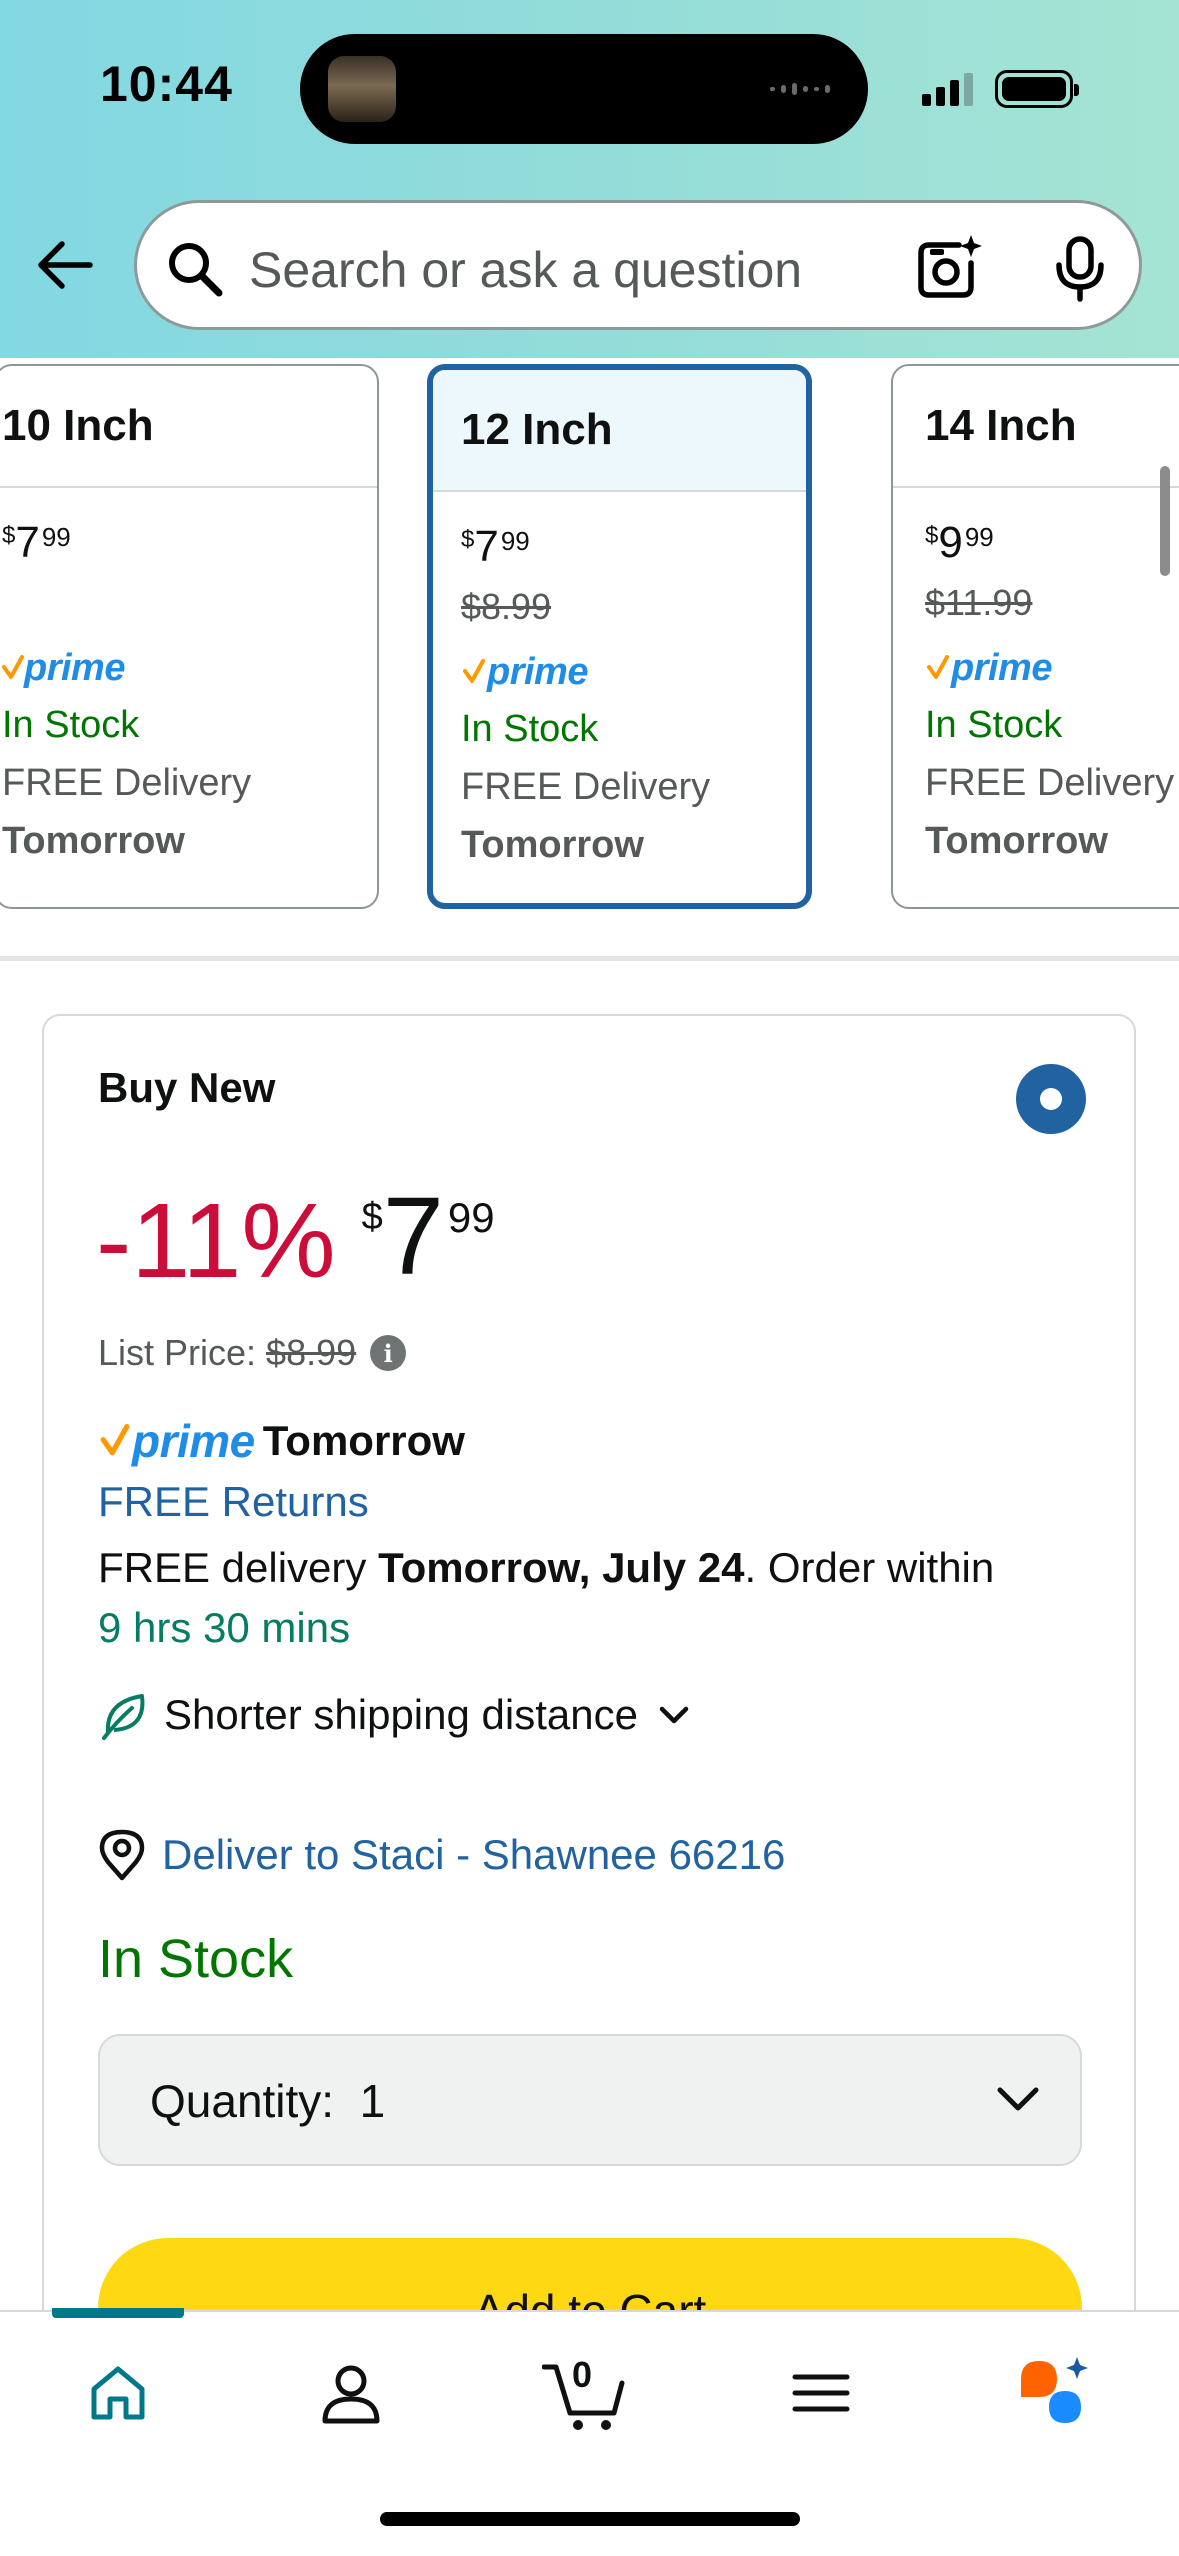 Image resolution: width=1179 pixels, height=2556 pixels. I want to click on tab-home, so click(118, 2393).